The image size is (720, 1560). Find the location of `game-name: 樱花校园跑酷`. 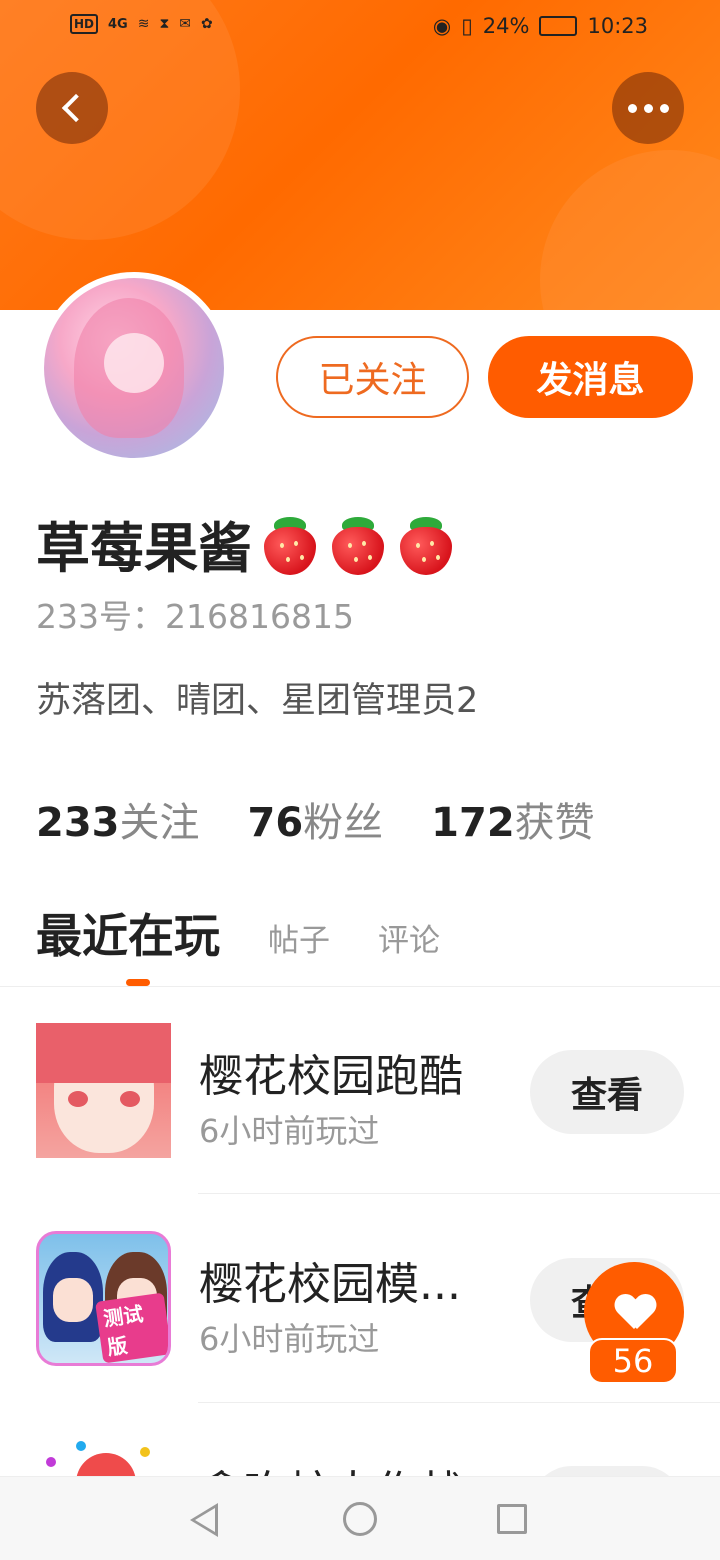

game-name: 樱花校园跑酷 is located at coordinates (331, 1076).